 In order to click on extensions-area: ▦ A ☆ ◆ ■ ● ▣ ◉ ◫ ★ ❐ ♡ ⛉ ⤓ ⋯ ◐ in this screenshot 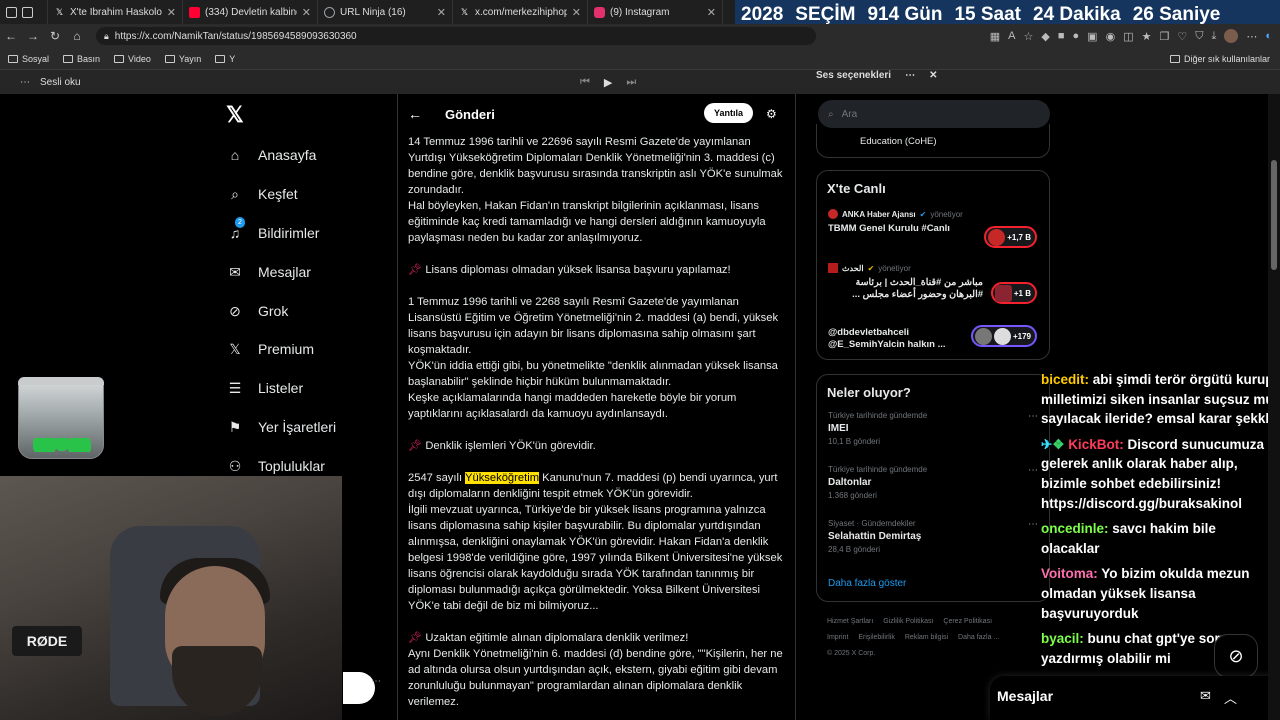, I will do `click(1131, 36)`.